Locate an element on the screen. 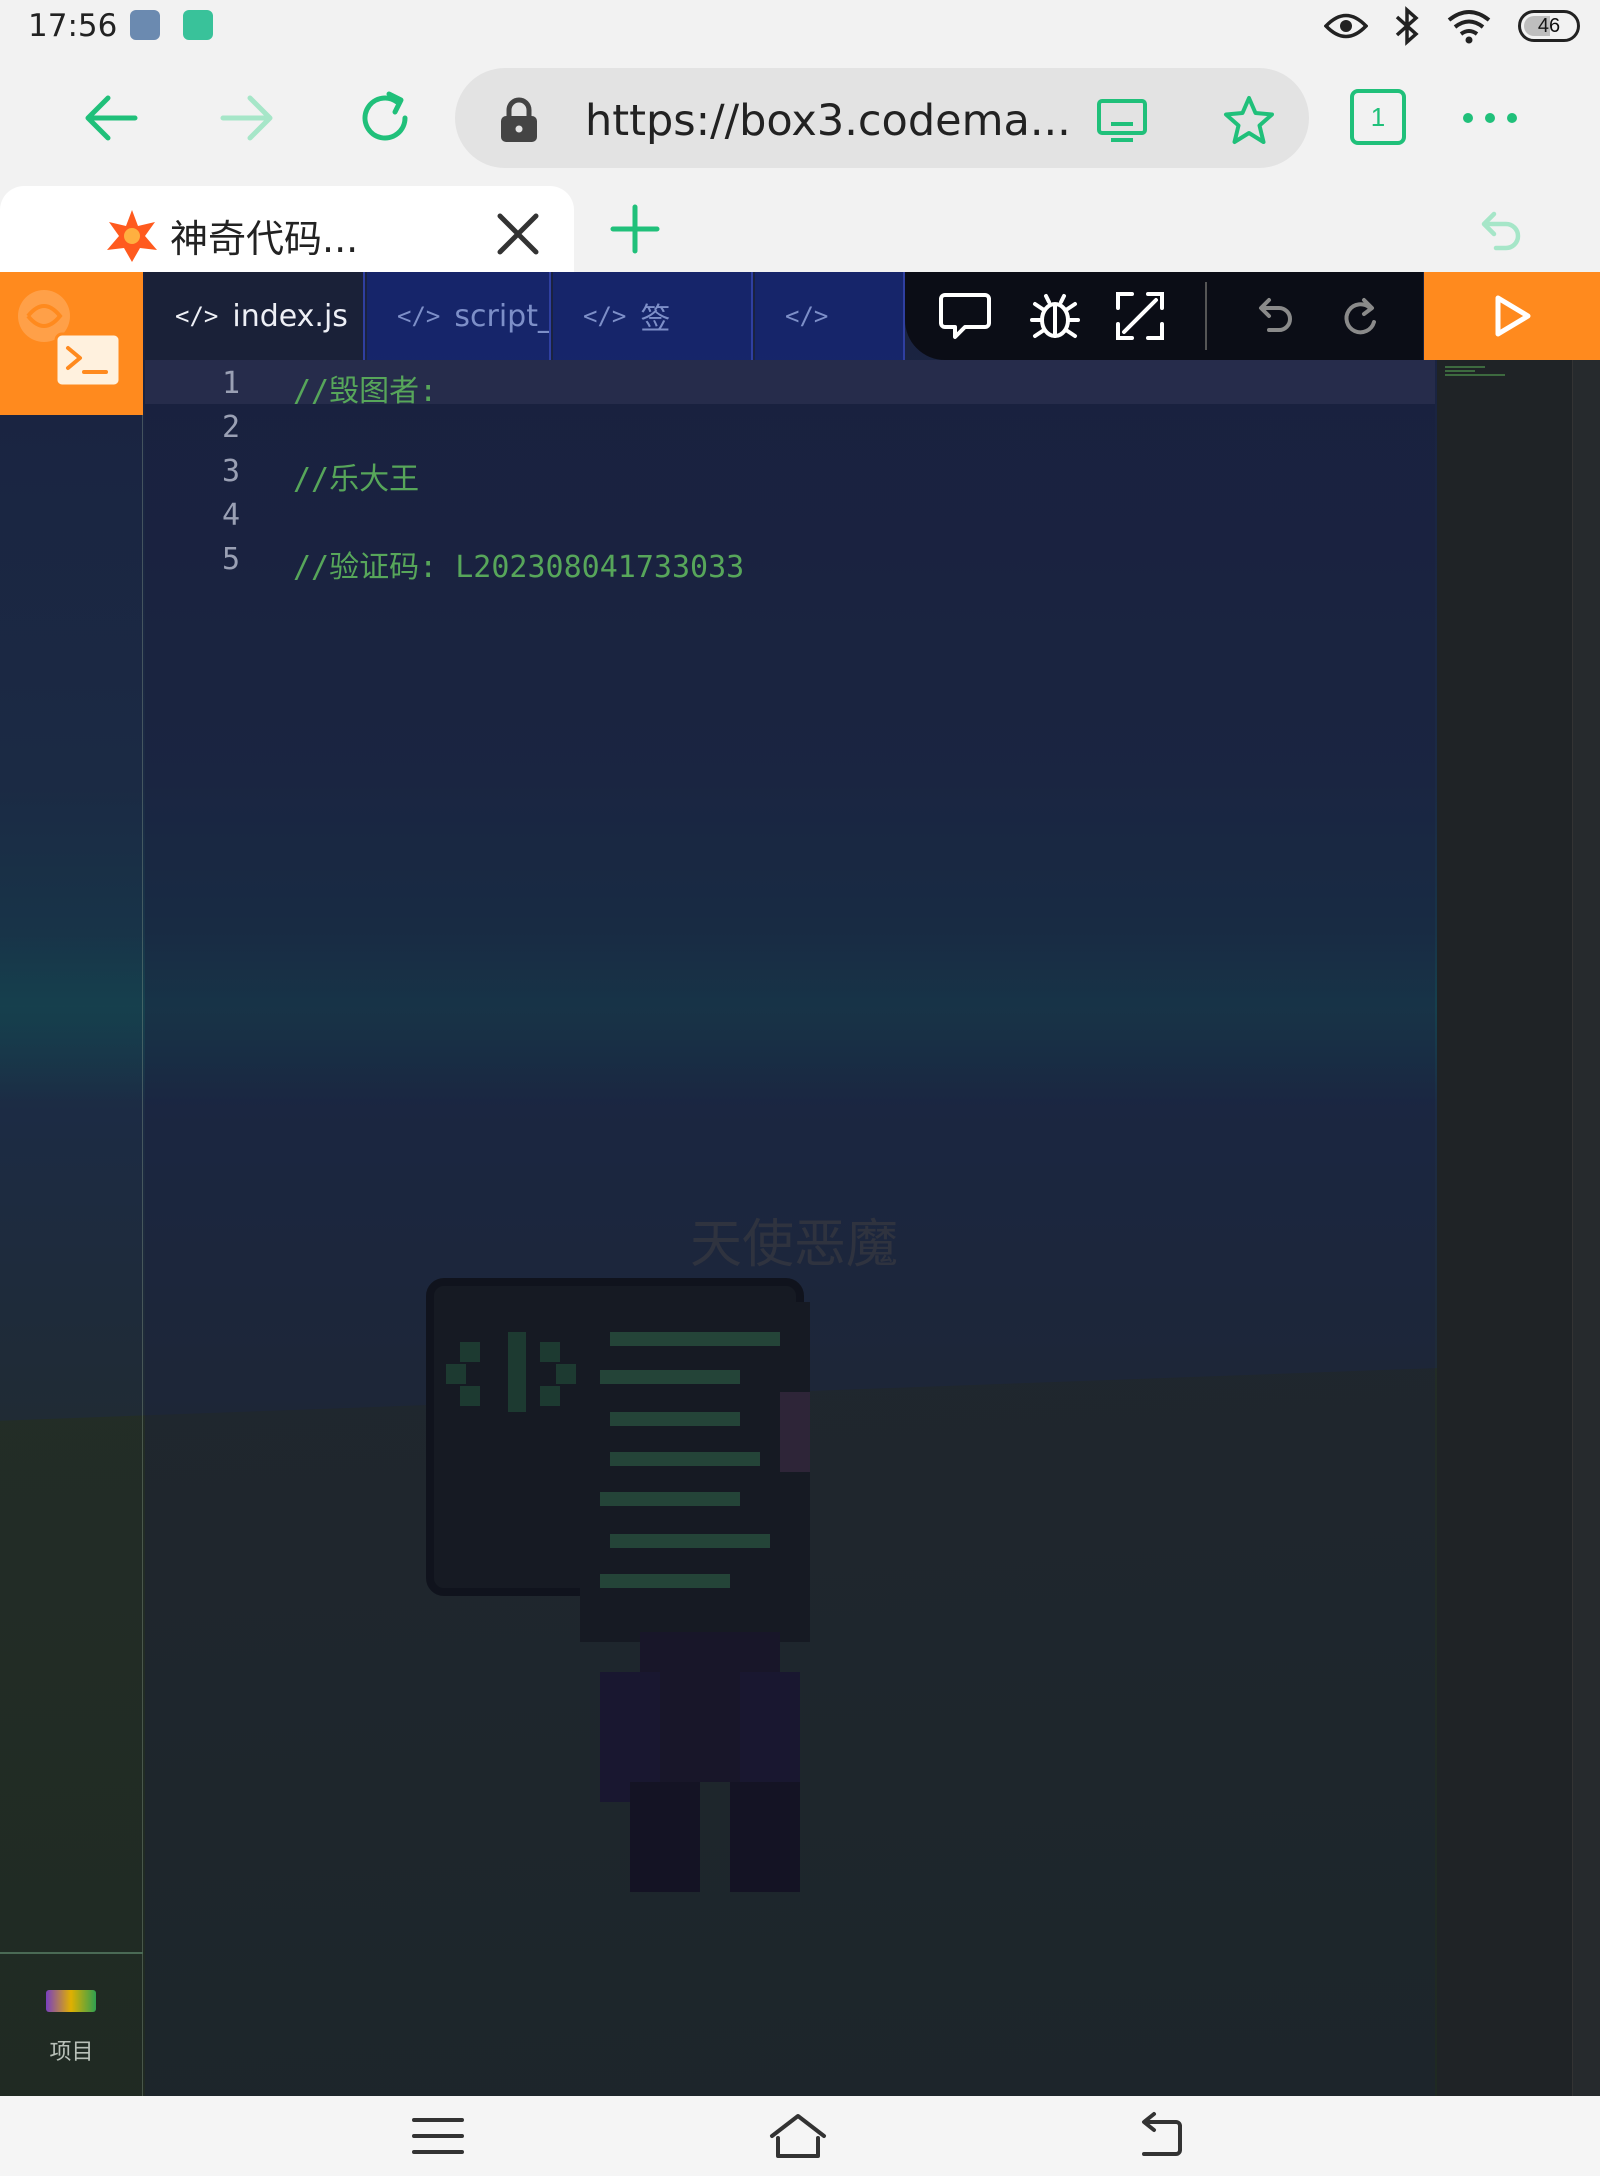 This screenshot has height=2176, width=1600. status-bar: 17:56 46 is located at coordinates (800, 26).